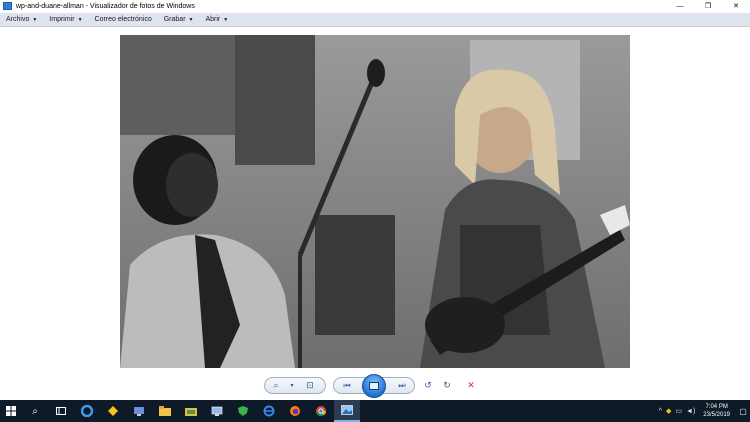 This screenshot has width=750, height=422. Describe the element at coordinates (660, 411) in the screenshot. I see `show-hidden-icons-button: ^` at that location.